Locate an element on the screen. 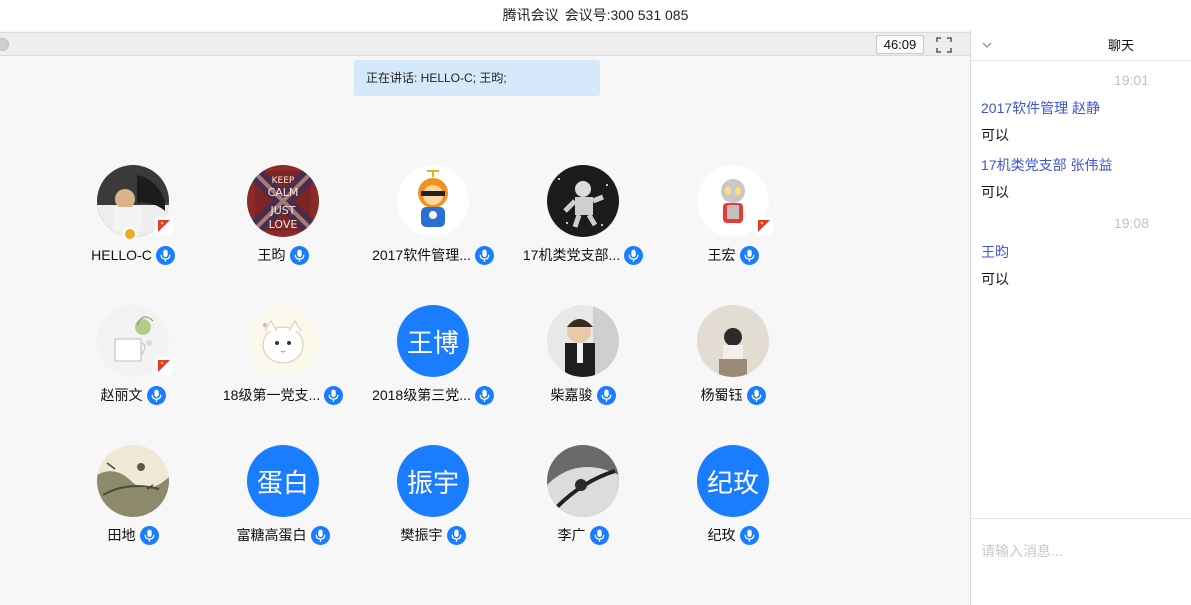  svg-text: KEEP is located at coordinates (283, 181).